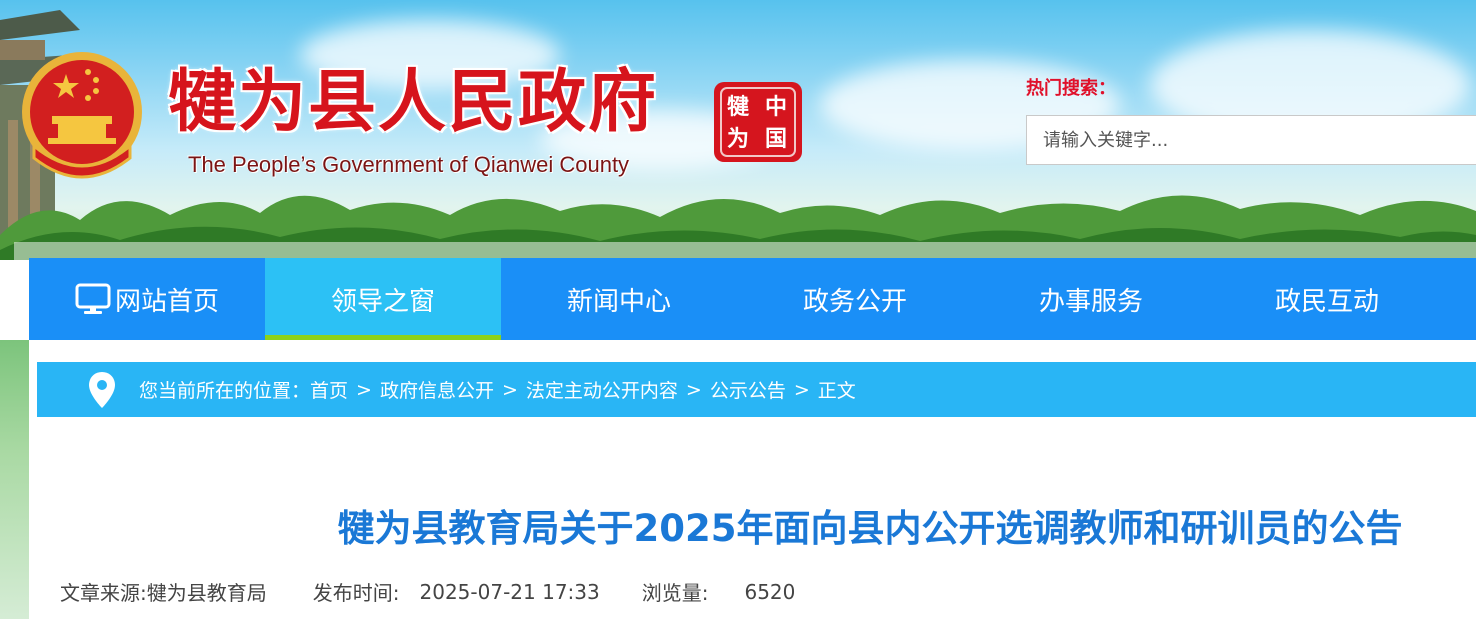 The width and height of the screenshot is (1476, 619). What do you see at coordinates (102, 389) in the screenshot?
I see `location-pin-icon` at bounding box center [102, 389].